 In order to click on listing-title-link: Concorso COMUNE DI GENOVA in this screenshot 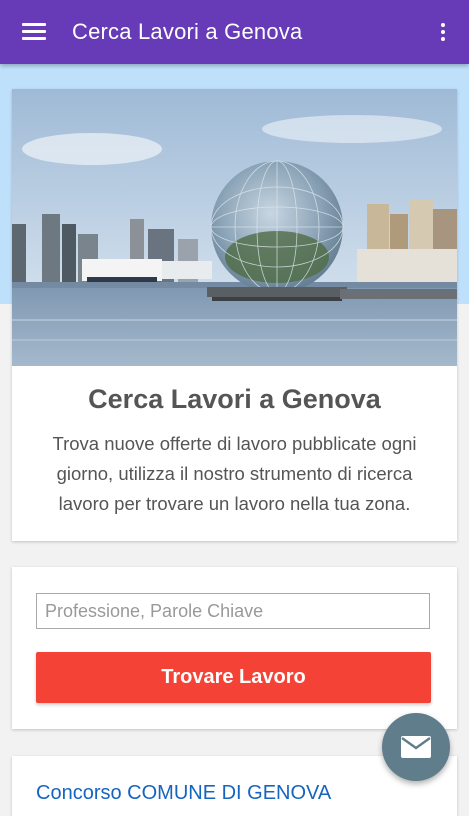, I will do `click(183, 793)`.